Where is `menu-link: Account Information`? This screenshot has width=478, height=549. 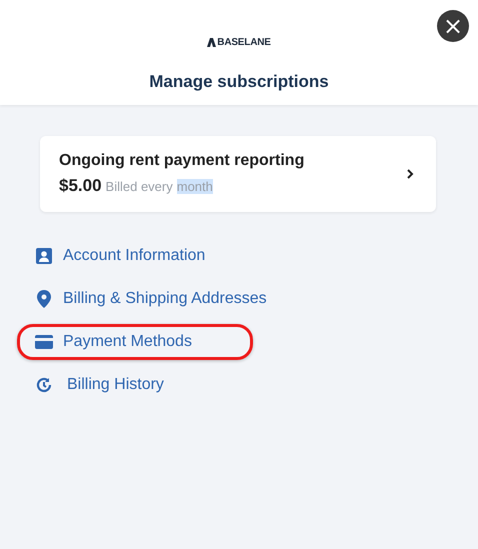
menu-link: Account Information is located at coordinates (135, 256).